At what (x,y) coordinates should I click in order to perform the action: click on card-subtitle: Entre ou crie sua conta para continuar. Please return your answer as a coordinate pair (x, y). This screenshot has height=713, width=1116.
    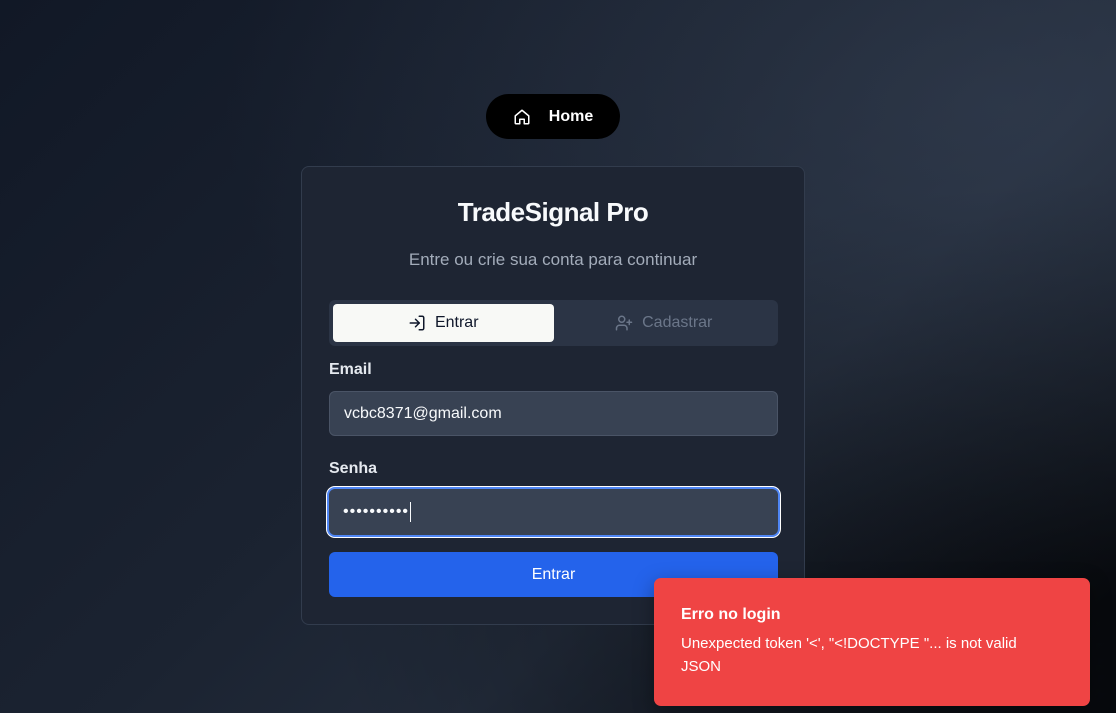
    Looking at the image, I should click on (553, 259).